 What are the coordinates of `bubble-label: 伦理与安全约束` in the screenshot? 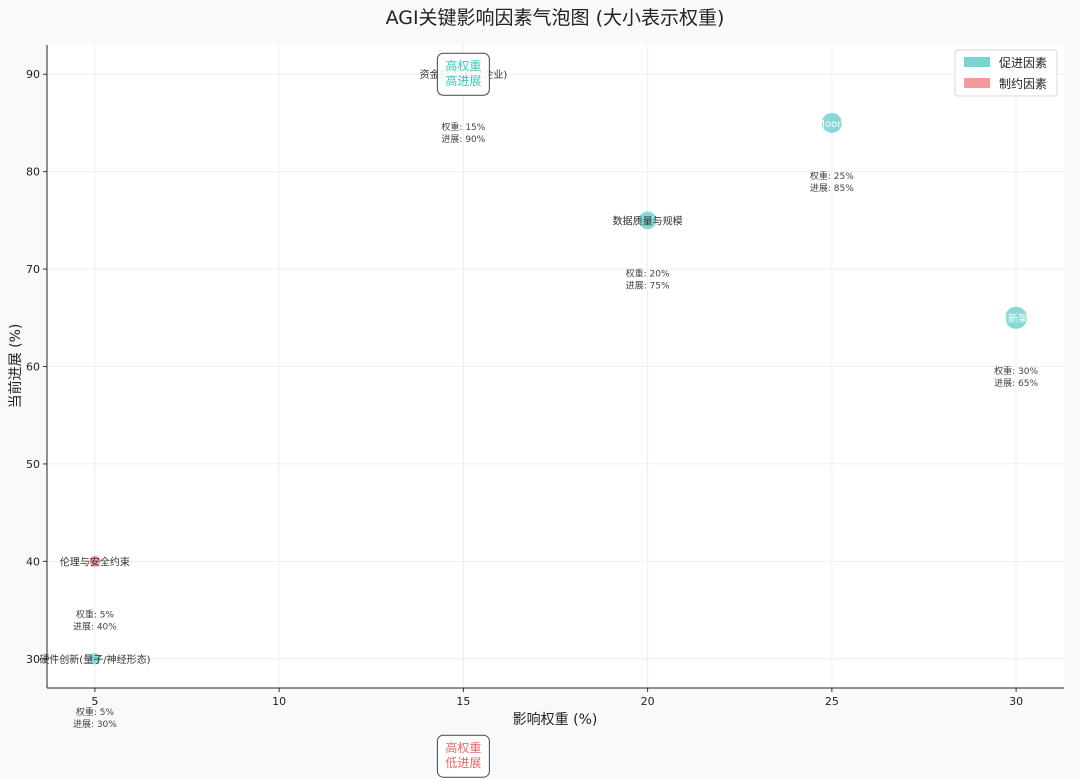 It's located at (95, 561).